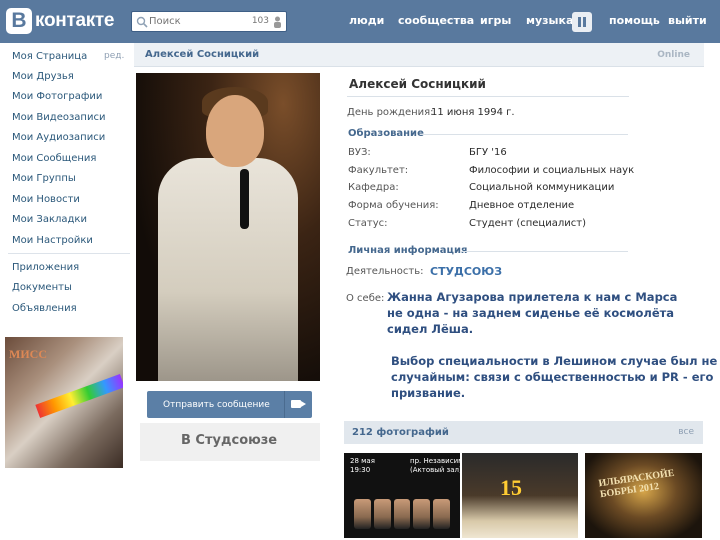 Image resolution: width=720 pixels, height=540 pixels. Describe the element at coordinates (435, 465) in the screenshot. I see `thumb-caption: пр. Независимости 8 (Актовый зал)` at that location.